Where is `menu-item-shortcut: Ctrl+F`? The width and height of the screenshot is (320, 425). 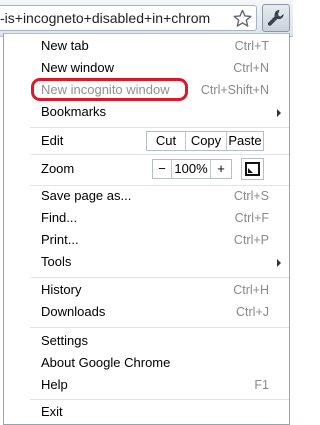
menu-item-shortcut: Ctrl+F is located at coordinates (251, 218).